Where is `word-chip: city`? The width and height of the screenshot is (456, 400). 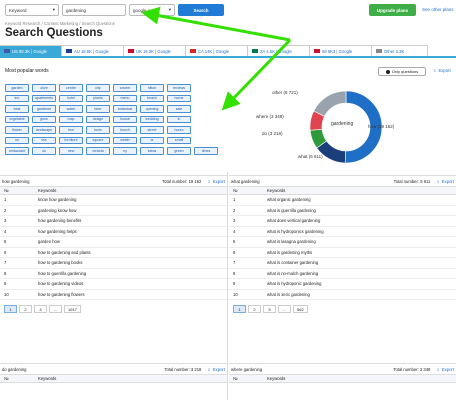
word-chip: city is located at coordinates (98, 88).